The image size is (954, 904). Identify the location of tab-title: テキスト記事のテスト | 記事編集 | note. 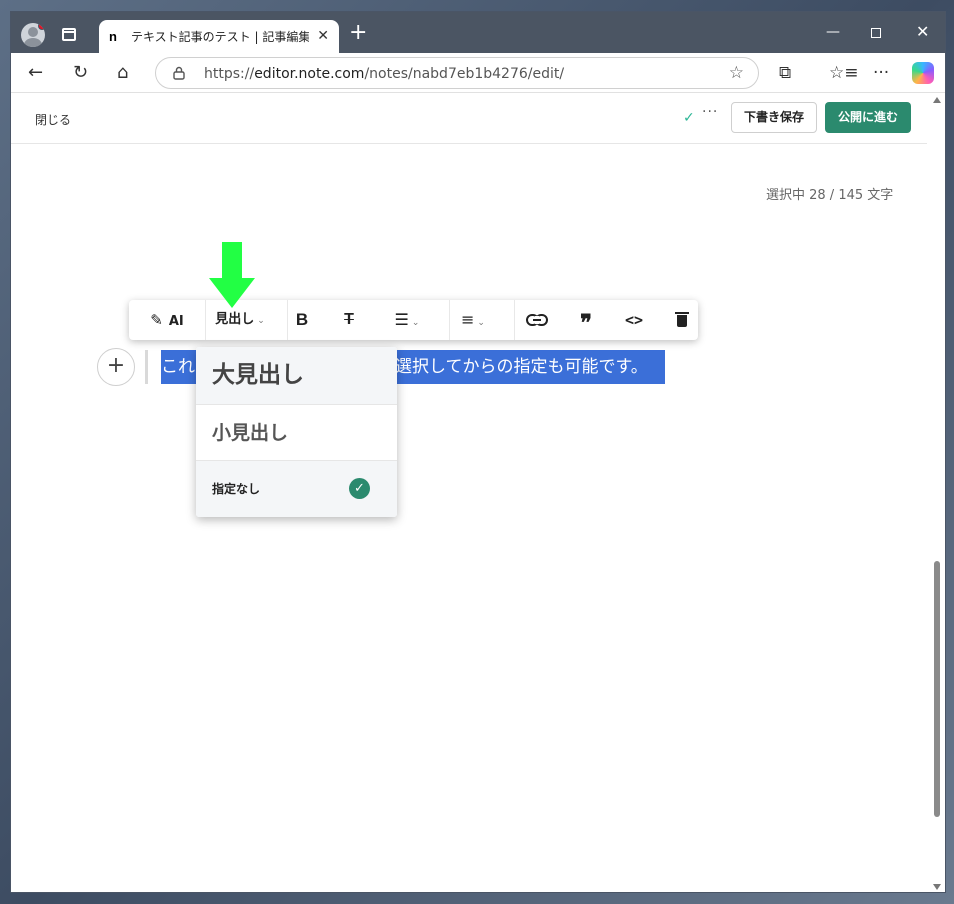
(220, 37).